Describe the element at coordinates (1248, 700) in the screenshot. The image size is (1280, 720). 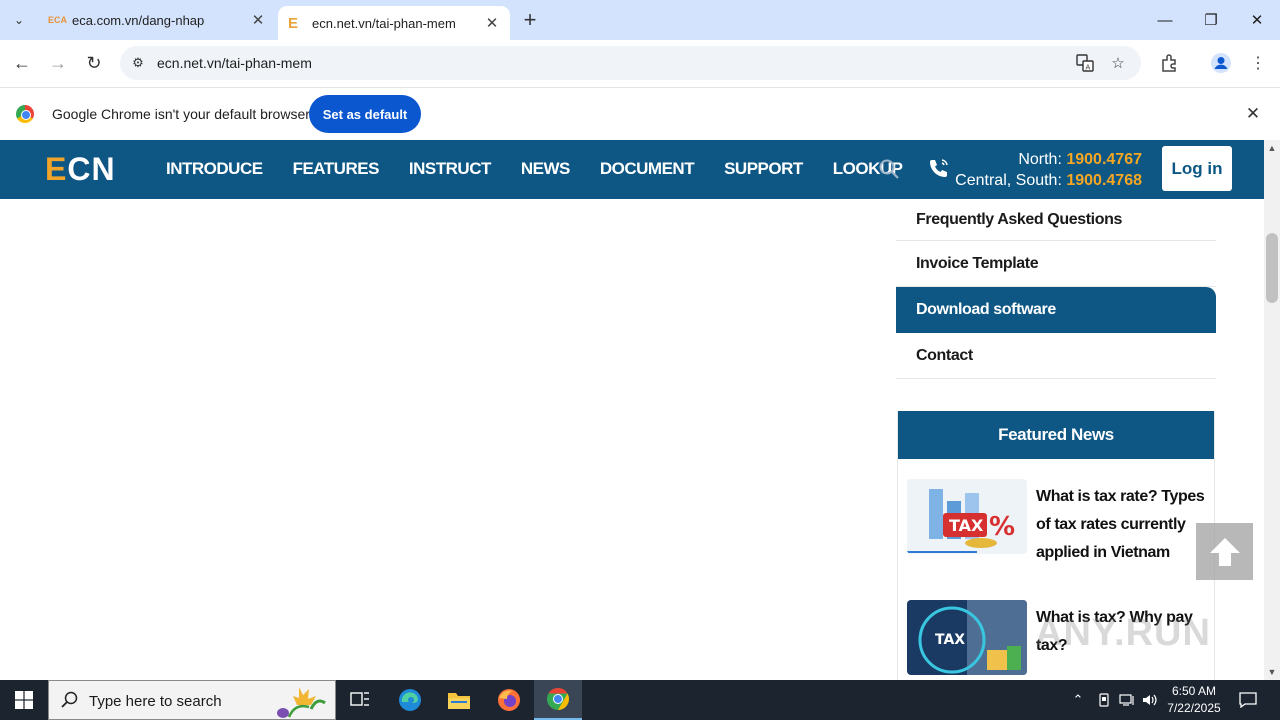
I see `notifications-icon` at that location.